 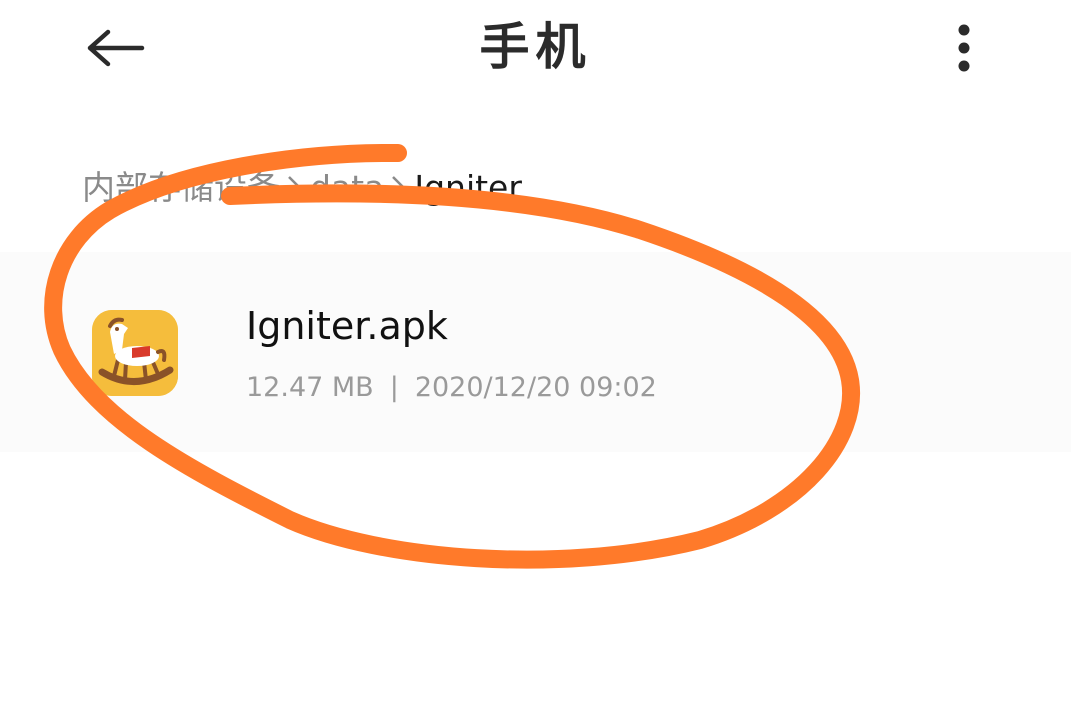 I want to click on file-meta: 12.47 MB | 2020/12/20 09:02, so click(x=451, y=388).